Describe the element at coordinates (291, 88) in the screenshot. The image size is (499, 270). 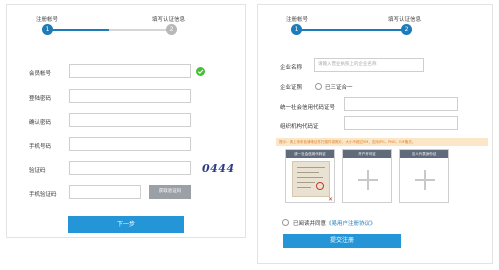
I see `certificate-label: 企业证照` at that location.